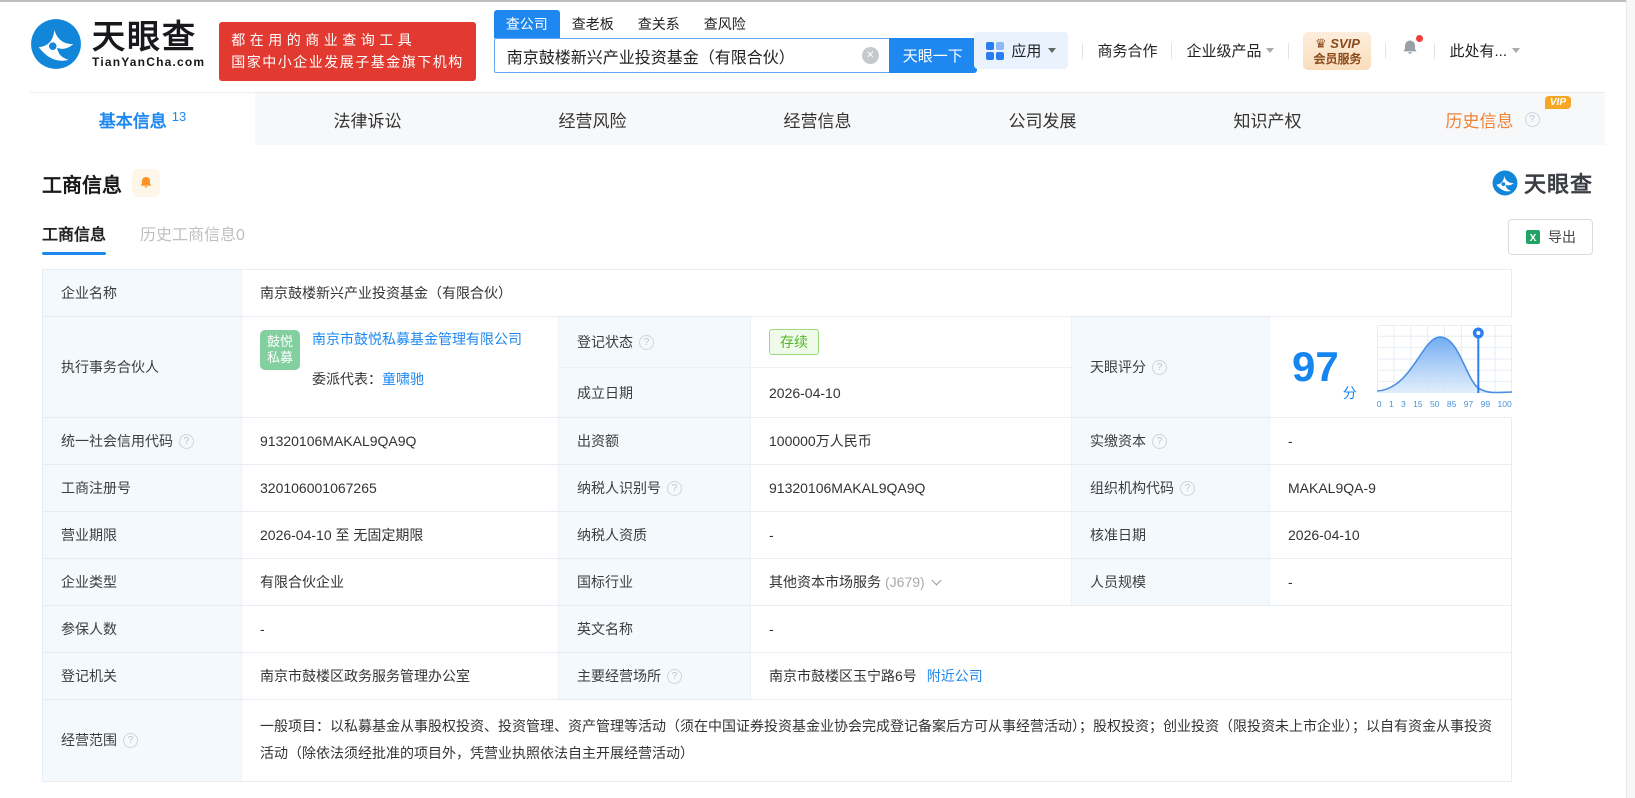 The width and height of the screenshot is (1635, 798). I want to click on score-unit: 分, so click(1349, 393).